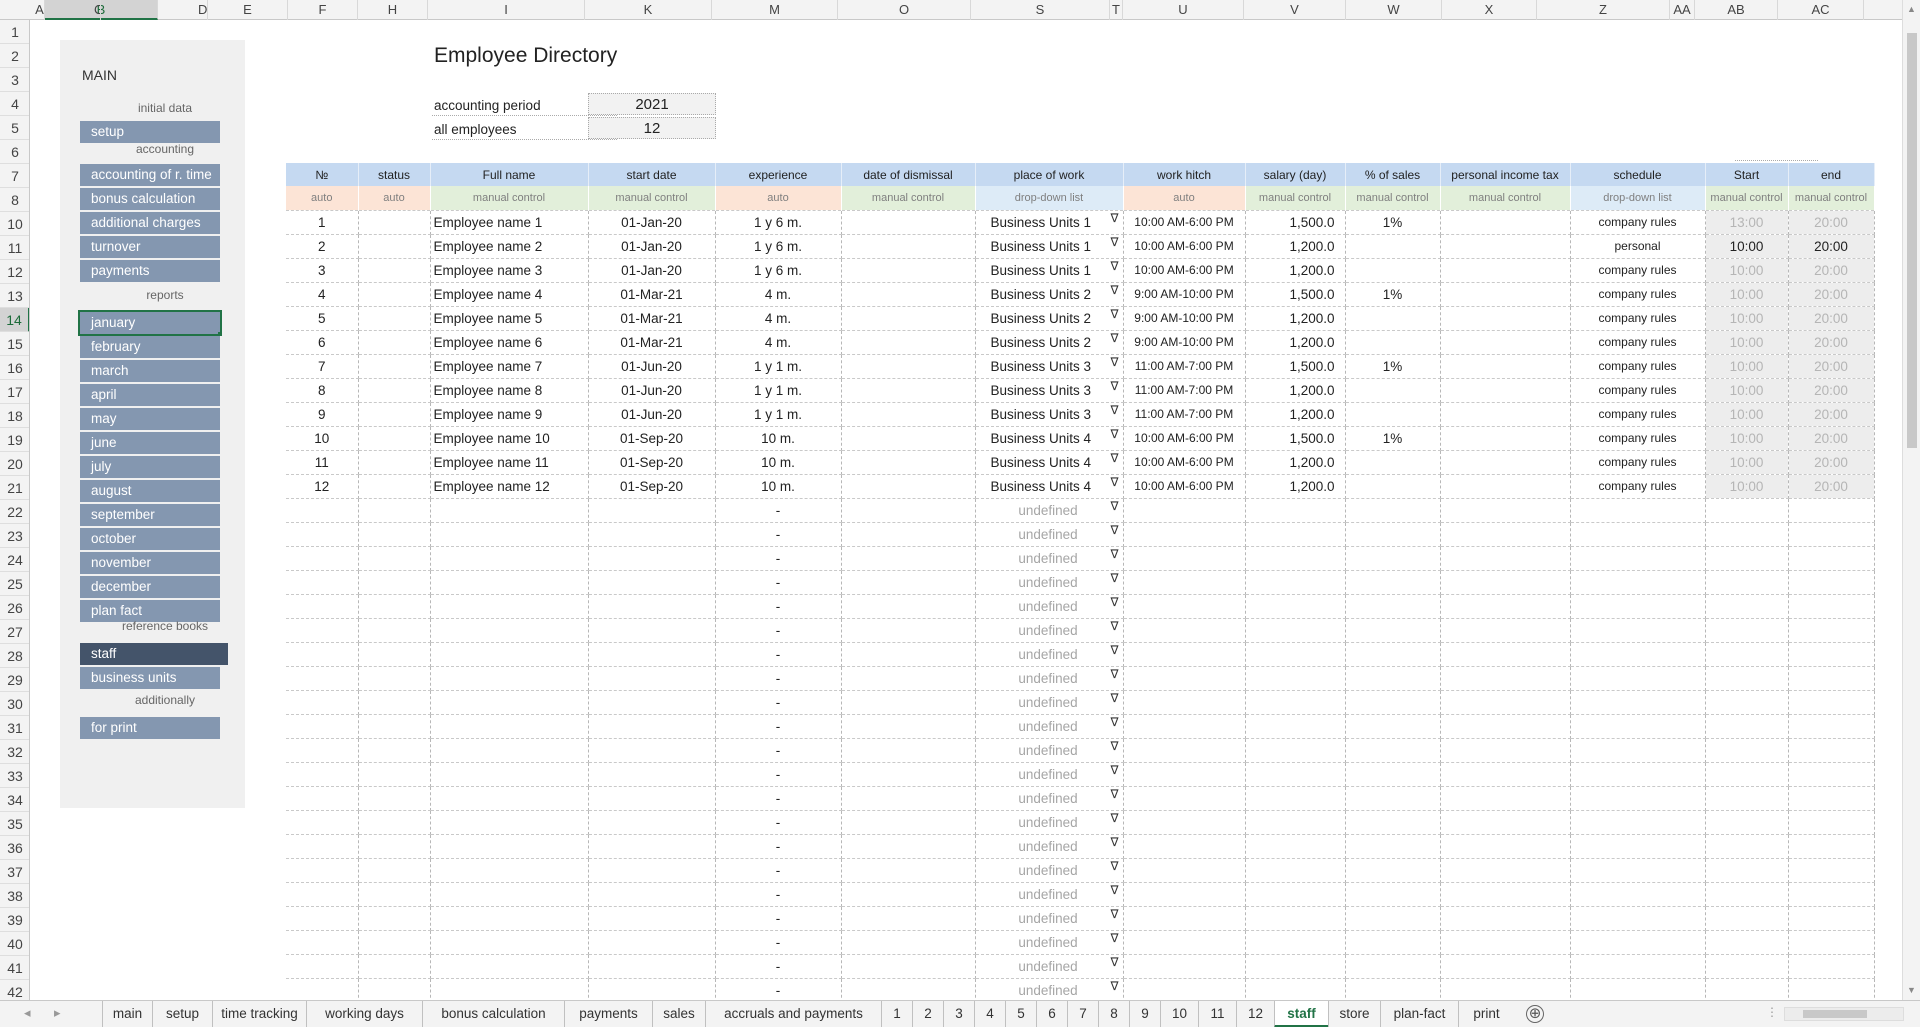  What do you see at coordinates (509, 318) in the screenshot?
I see `cell-full-name: Employee name 5` at bounding box center [509, 318].